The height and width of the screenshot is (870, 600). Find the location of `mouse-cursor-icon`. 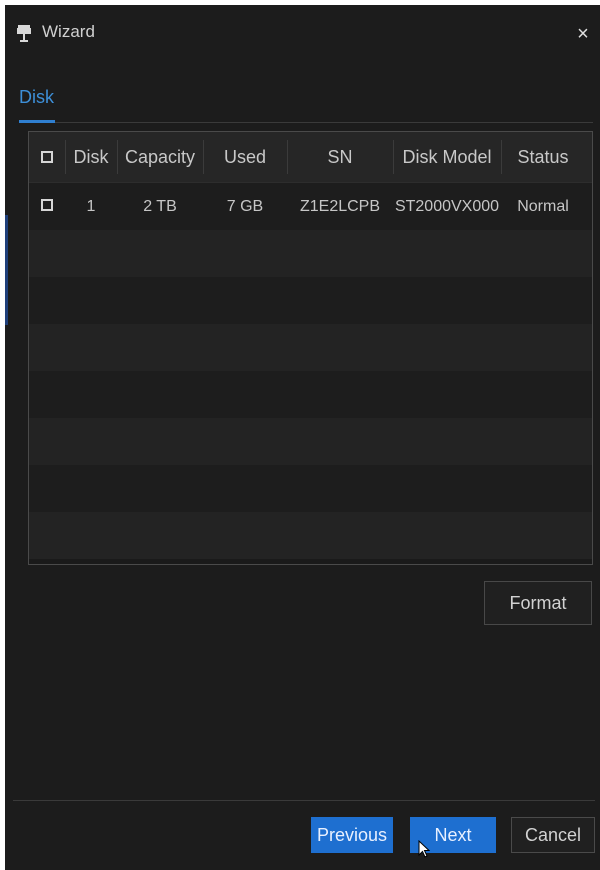

mouse-cursor-icon is located at coordinates (424, 848).